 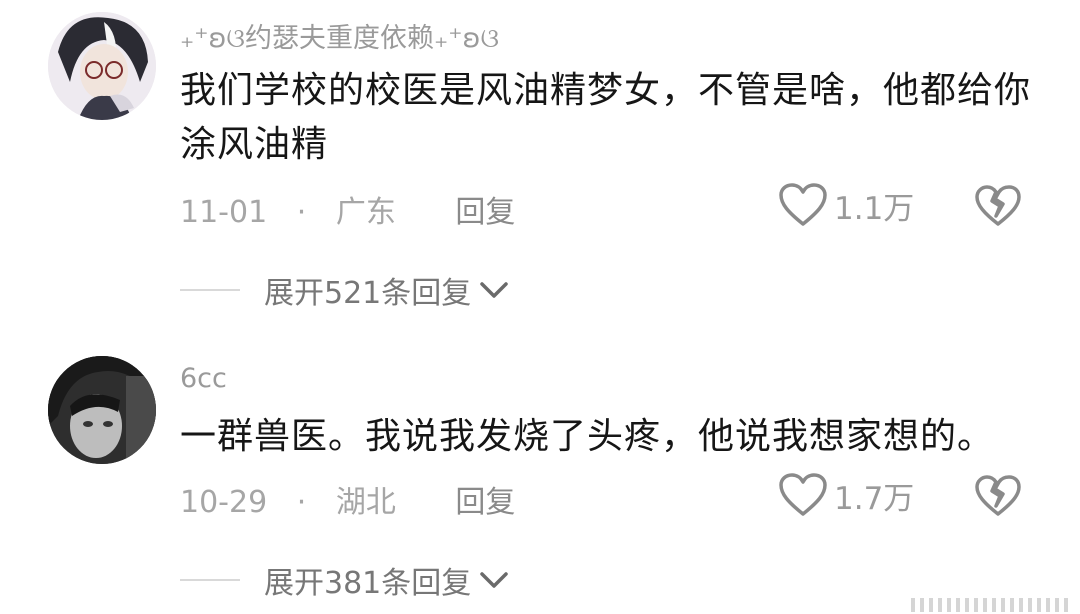 What do you see at coordinates (874, 208) in the screenshot?
I see `like-count: 1.1万` at bounding box center [874, 208].